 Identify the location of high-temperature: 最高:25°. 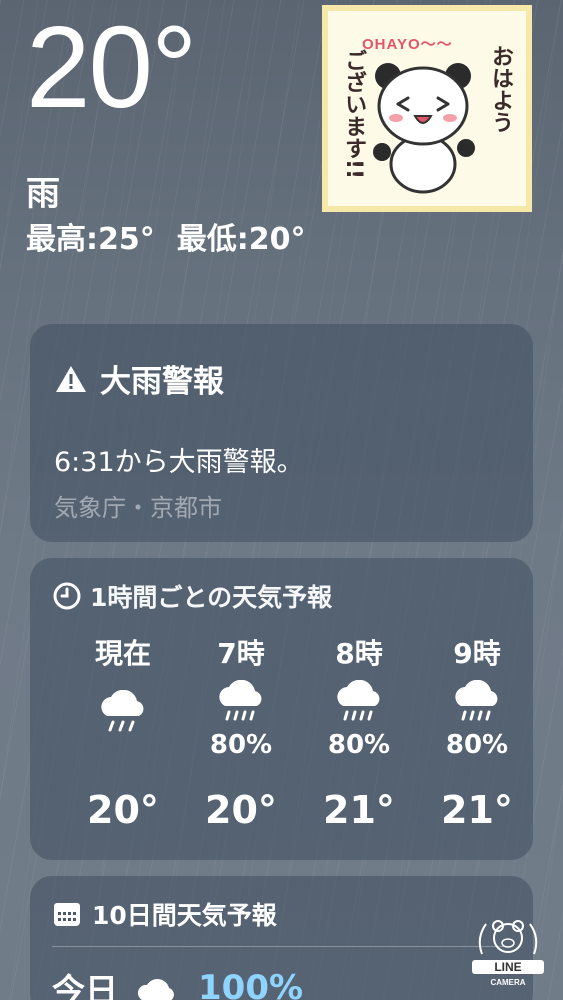
(90, 239).